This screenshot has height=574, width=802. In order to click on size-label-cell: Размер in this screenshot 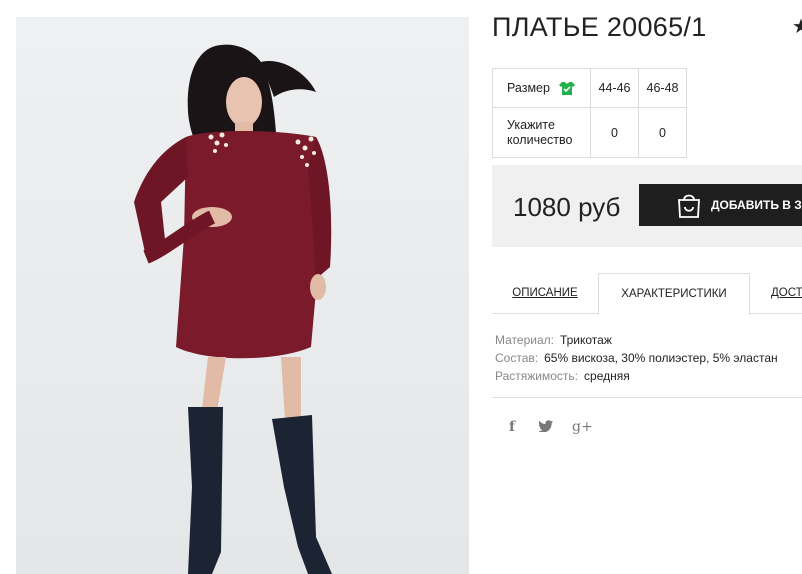, I will do `click(541, 88)`.